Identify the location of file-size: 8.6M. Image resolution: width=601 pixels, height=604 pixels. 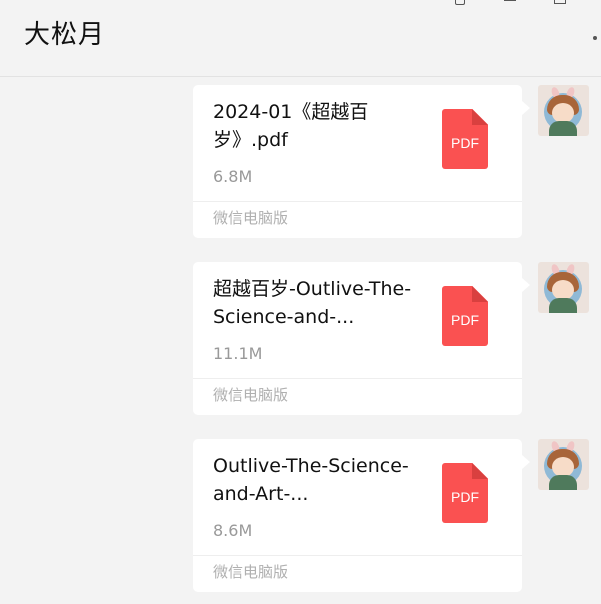
(233, 530).